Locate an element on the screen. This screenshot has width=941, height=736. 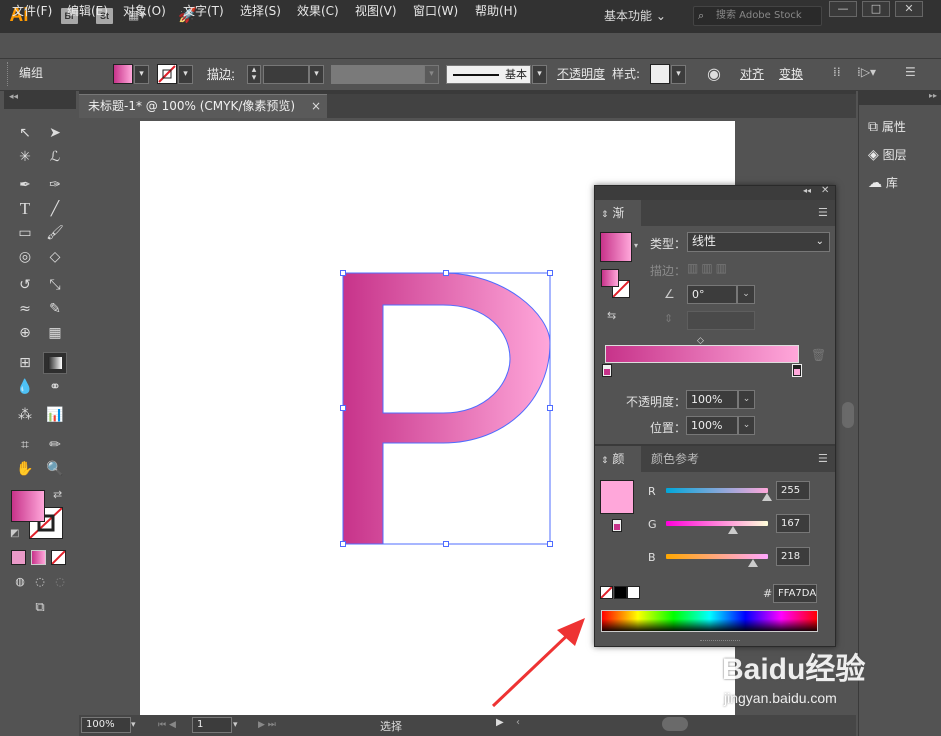
rotate-tool-icon: ↺ is located at coordinates (25, 285).